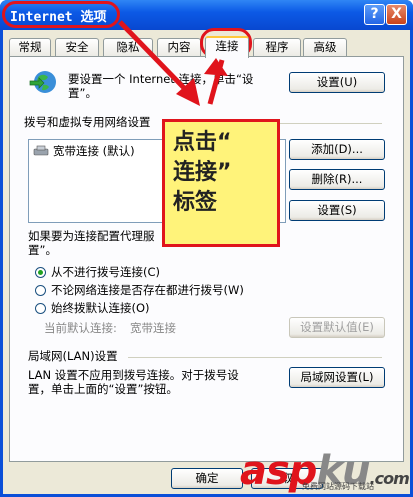 The width and height of the screenshot is (413, 497). Describe the element at coordinates (389, 478) in the screenshot. I see `watermark-brand-c: .com` at that location.